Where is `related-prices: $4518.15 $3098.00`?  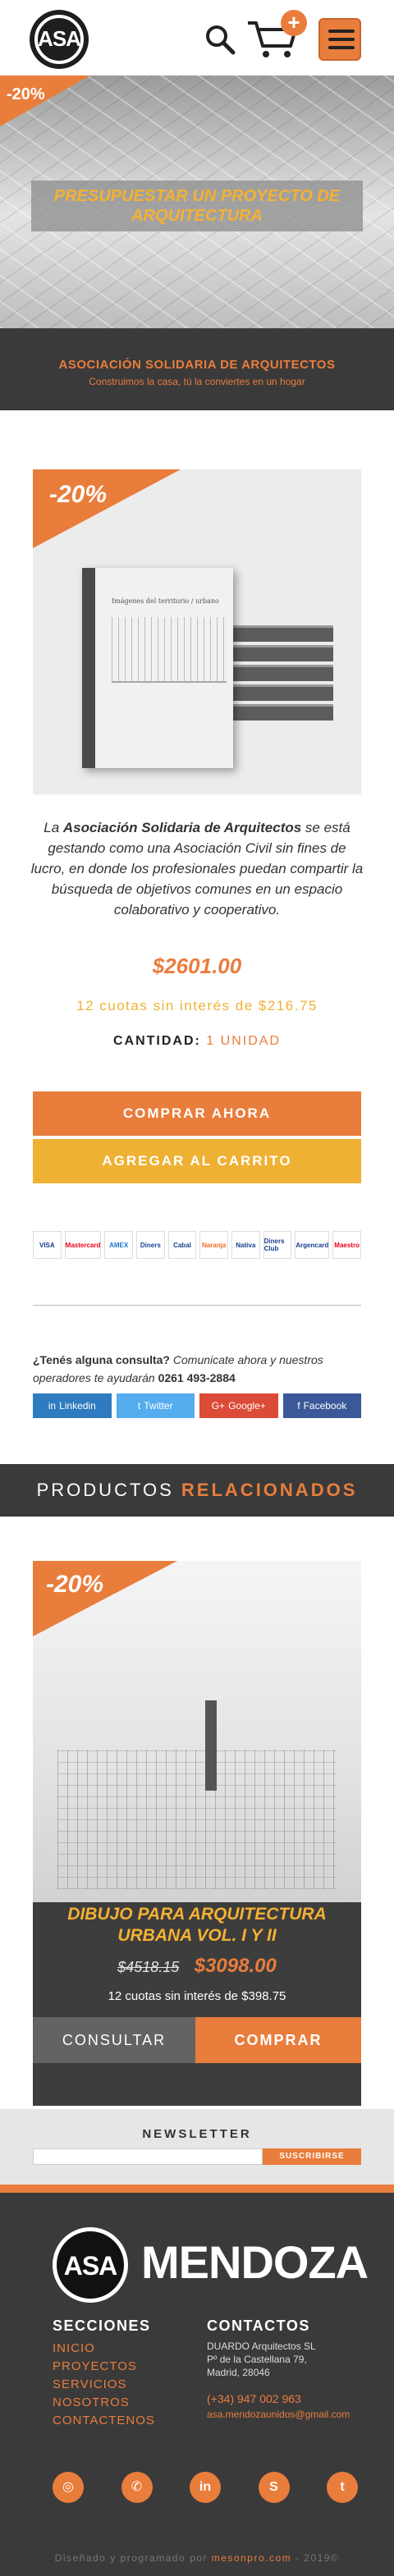
related-prices: $4518.15 $3098.00 is located at coordinates (197, 1966).